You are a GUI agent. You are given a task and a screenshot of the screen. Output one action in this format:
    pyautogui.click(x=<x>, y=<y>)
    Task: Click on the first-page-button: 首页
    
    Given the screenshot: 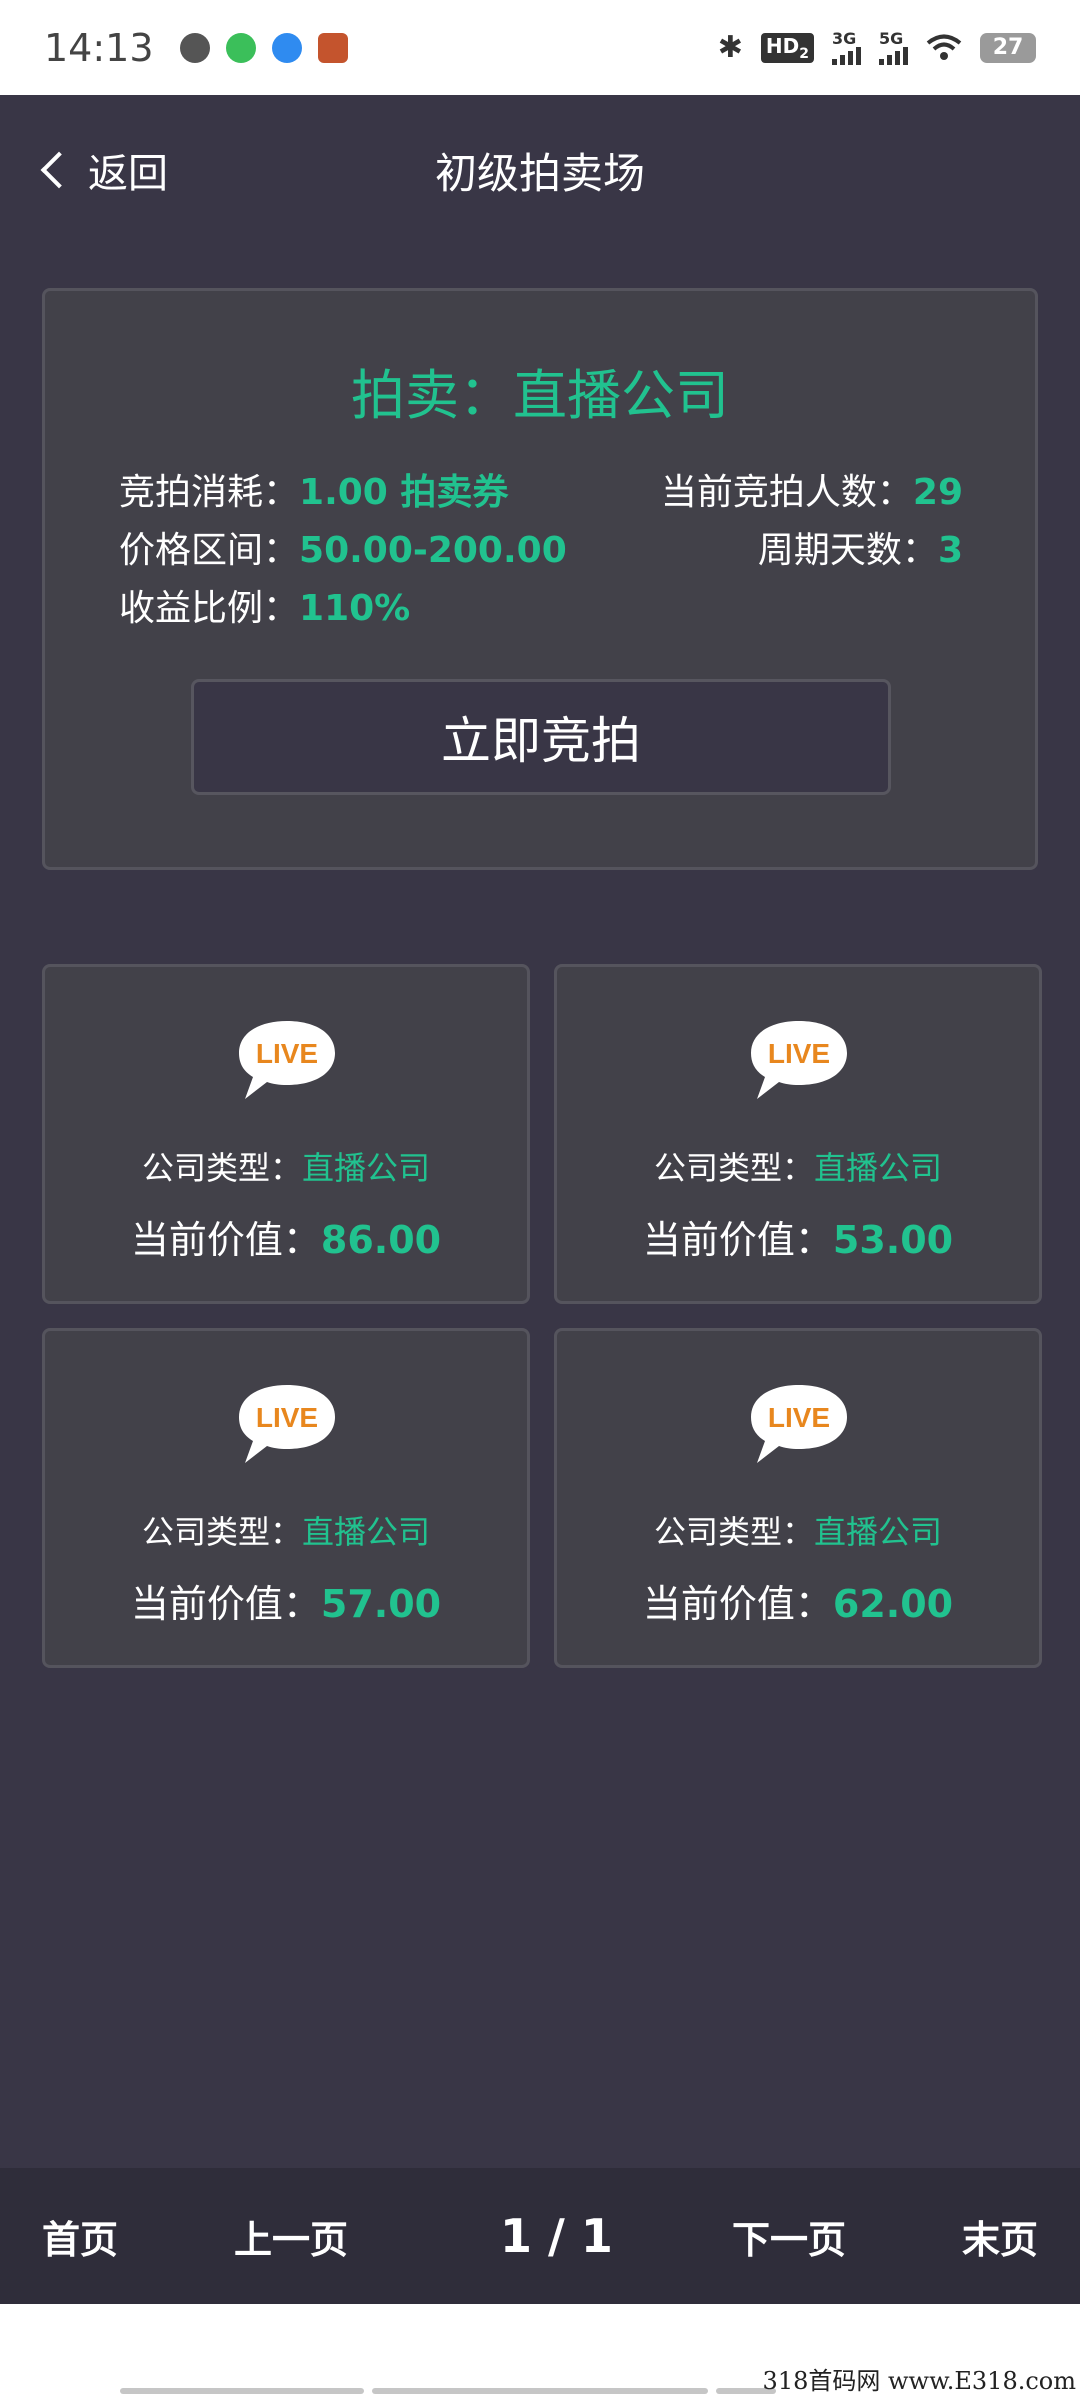 What is the action you would take?
    pyautogui.click(x=80, y=2236)
    